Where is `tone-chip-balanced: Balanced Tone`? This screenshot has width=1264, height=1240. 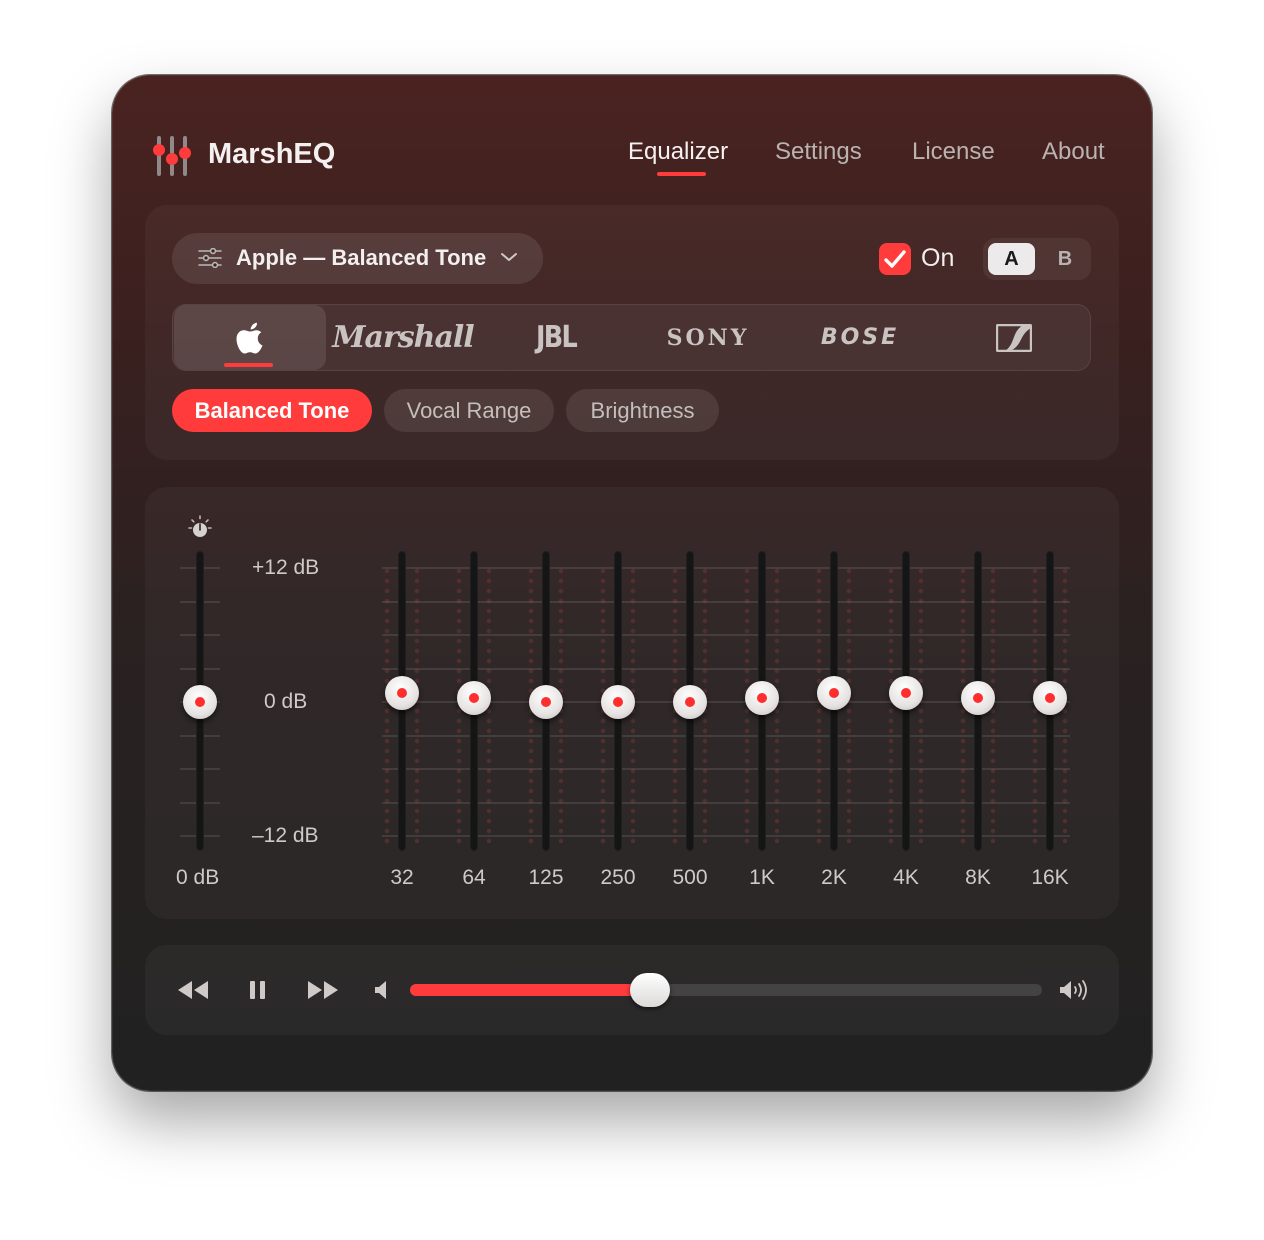
tone-chip-balanced: Balanced Tone is located at coordinates (272, 410).